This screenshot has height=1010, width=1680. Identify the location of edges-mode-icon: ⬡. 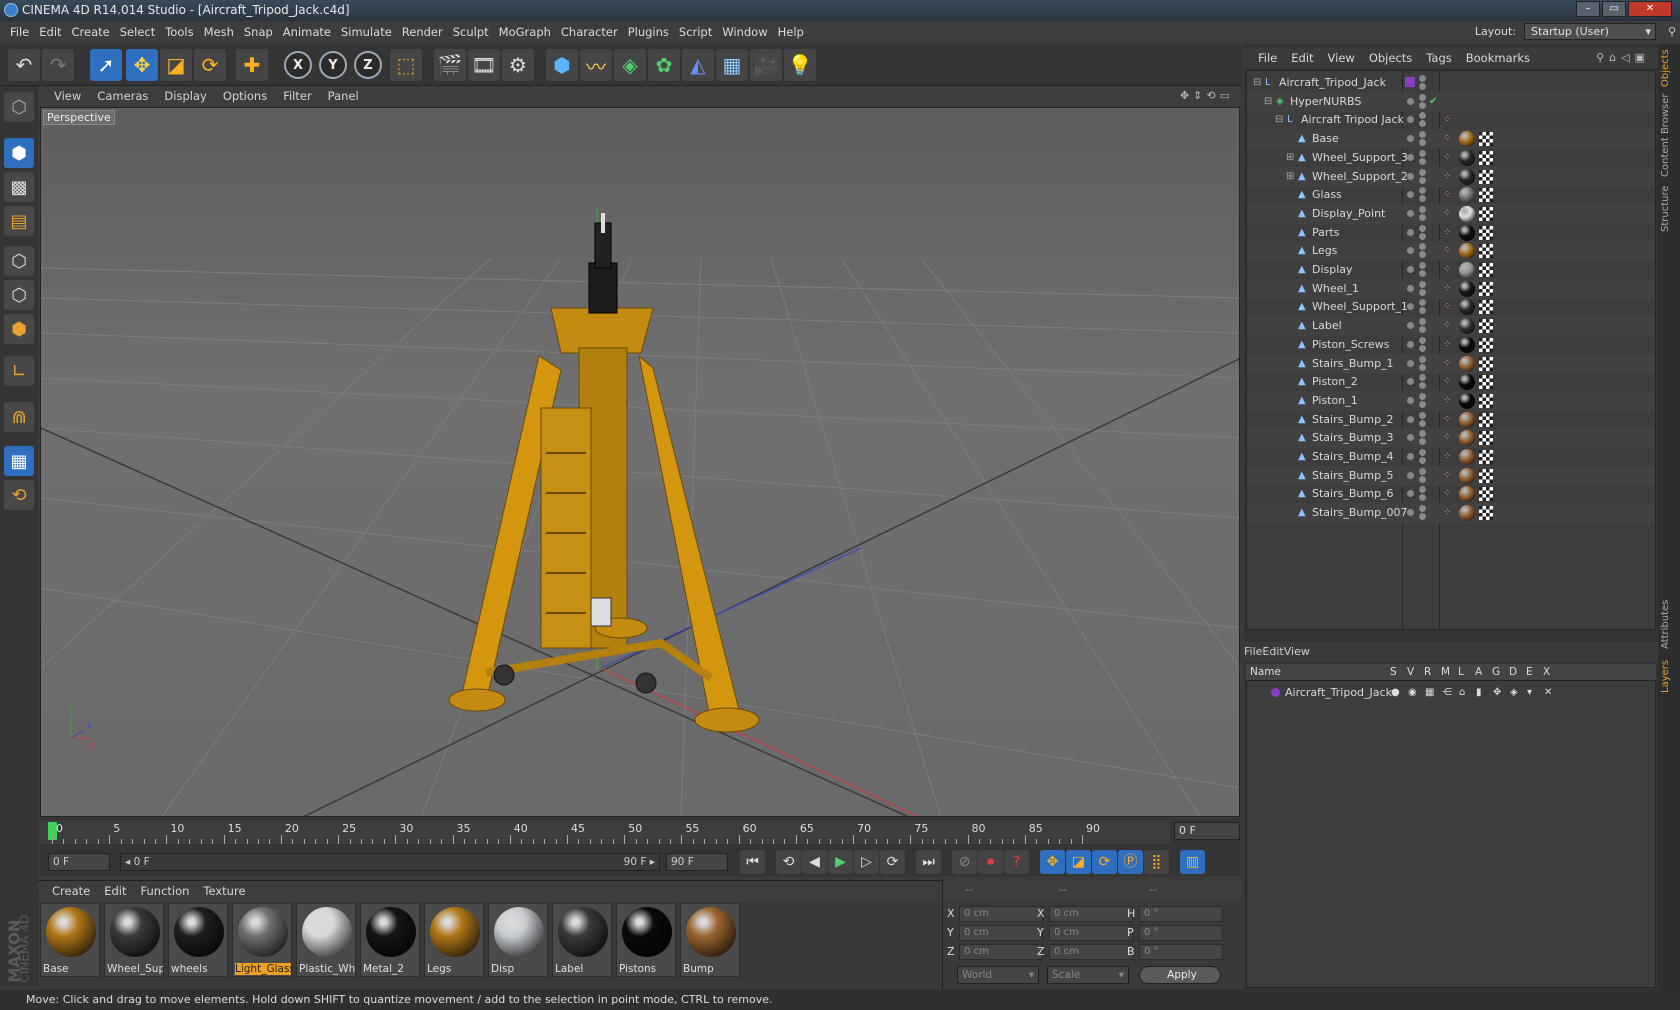
(19, 295).